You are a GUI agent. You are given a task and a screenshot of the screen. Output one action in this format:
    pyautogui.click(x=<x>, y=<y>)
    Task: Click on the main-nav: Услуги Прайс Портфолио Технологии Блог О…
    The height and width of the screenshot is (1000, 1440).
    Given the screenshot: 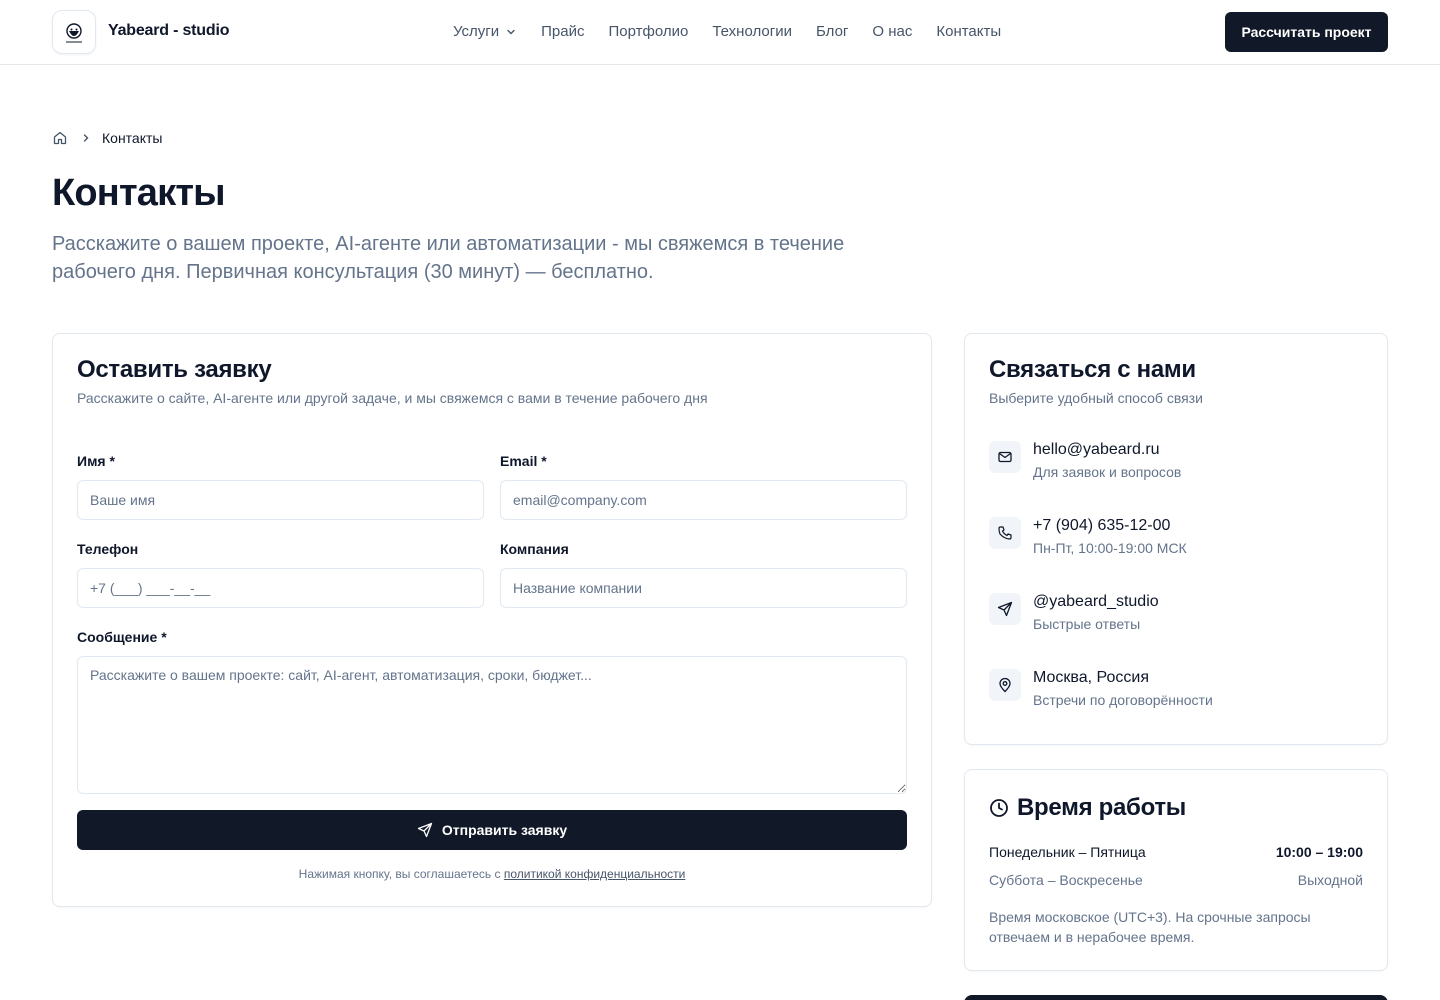 What is the action you would take?
    pyautogui.click(x=739, y=31)
    